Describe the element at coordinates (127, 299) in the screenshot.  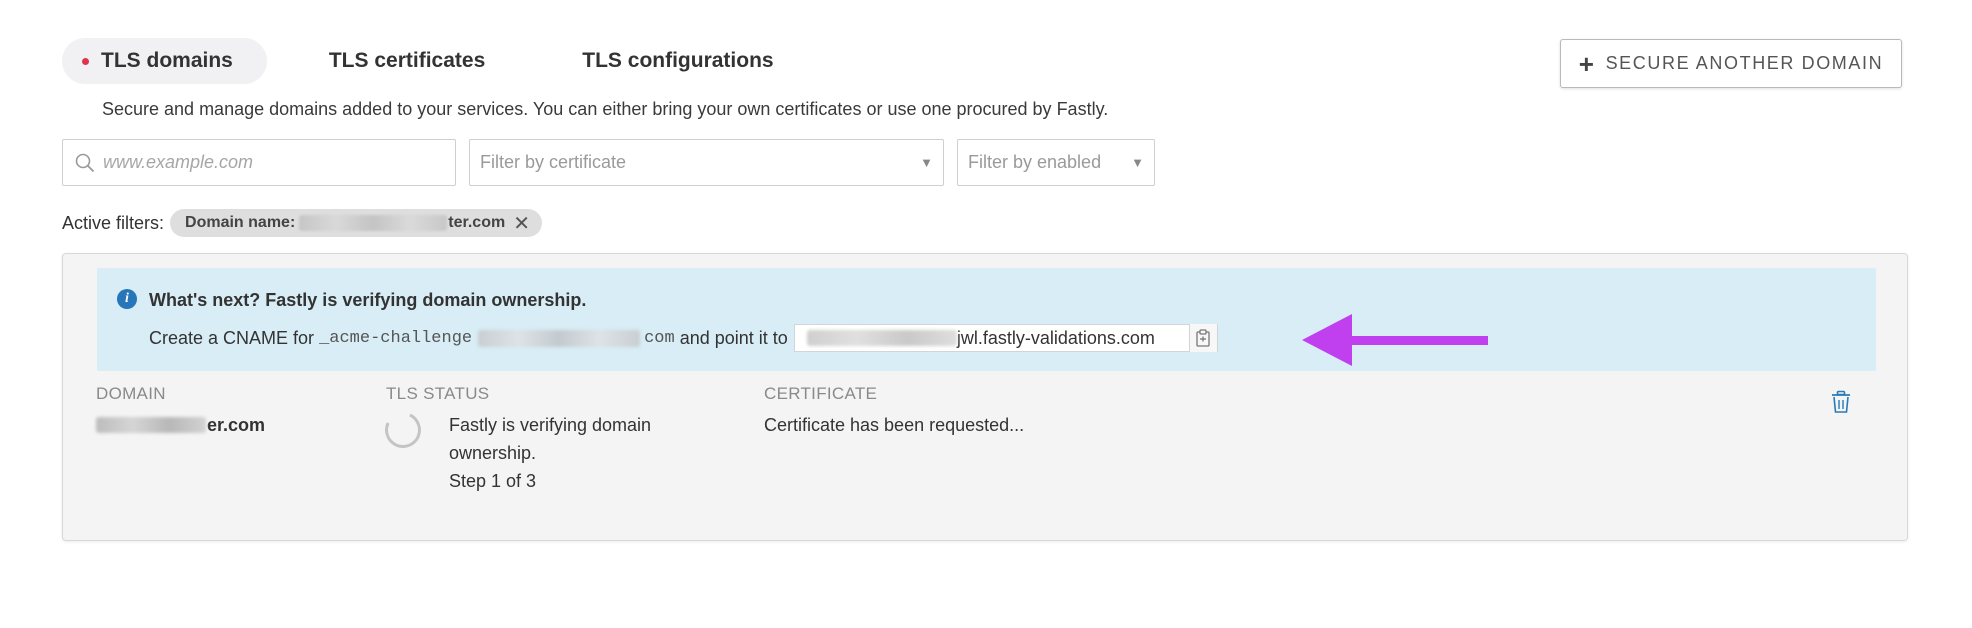
I see `info-icon: i` at that location.